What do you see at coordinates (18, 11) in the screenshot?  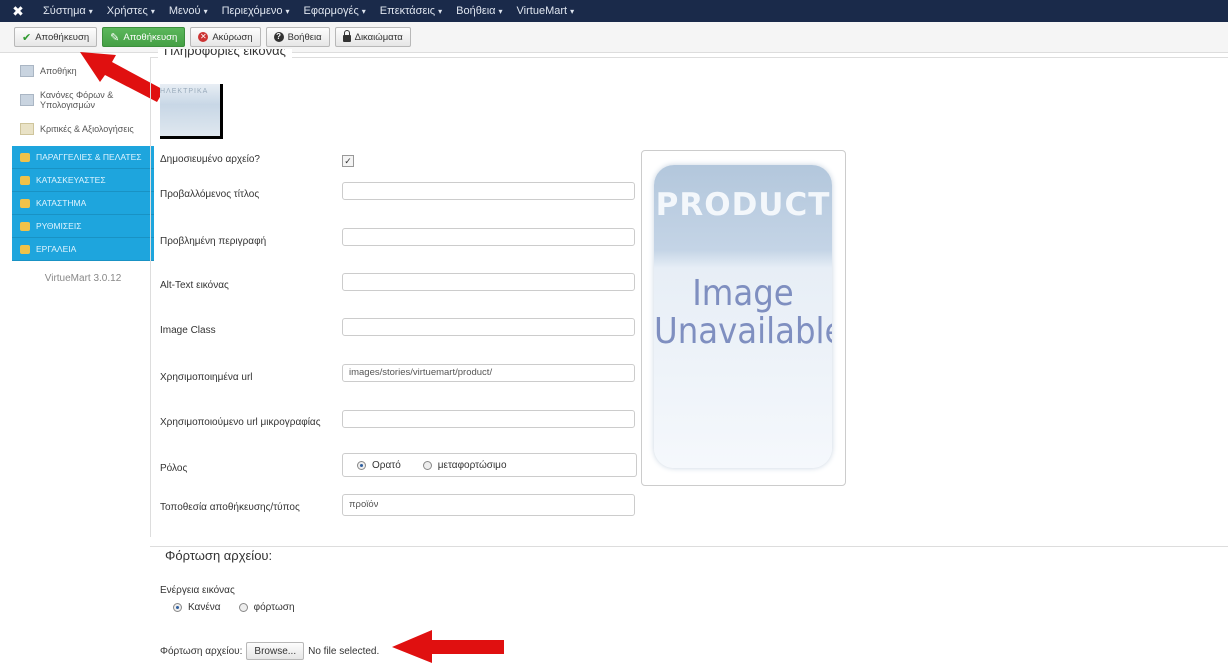 I see `joomla-logo-icon: ✖` at bounding box center [18, 11].